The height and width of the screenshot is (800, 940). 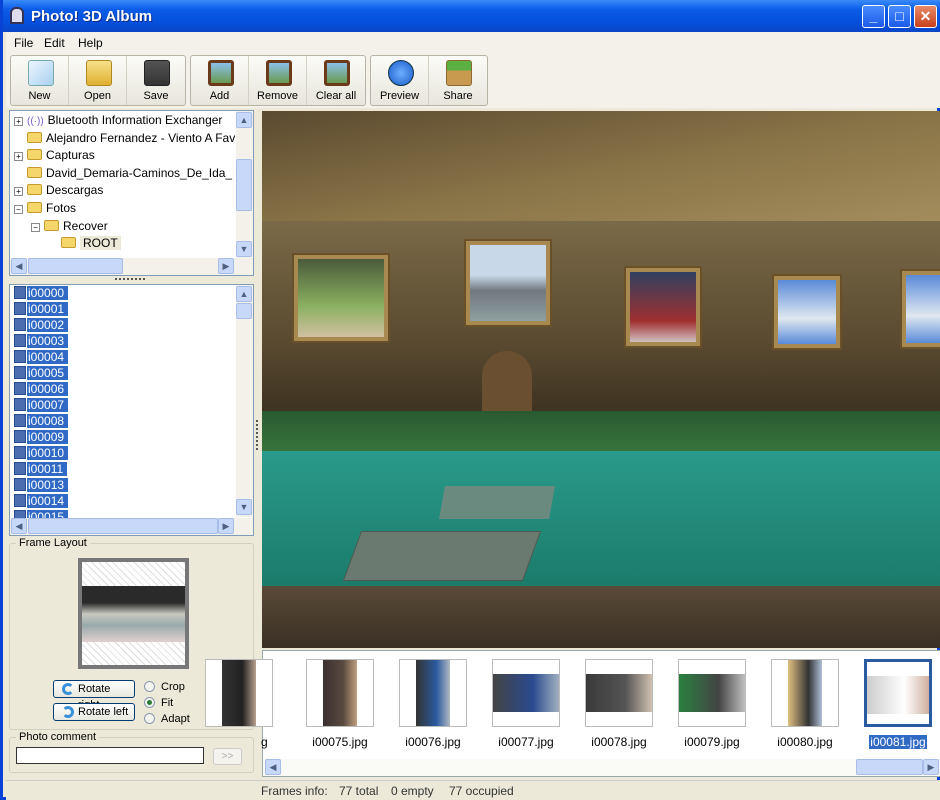 What do you see at coordinates (23, 43) in the screenshot?
I see `menu-file: File` at bounding box center [23, 43].